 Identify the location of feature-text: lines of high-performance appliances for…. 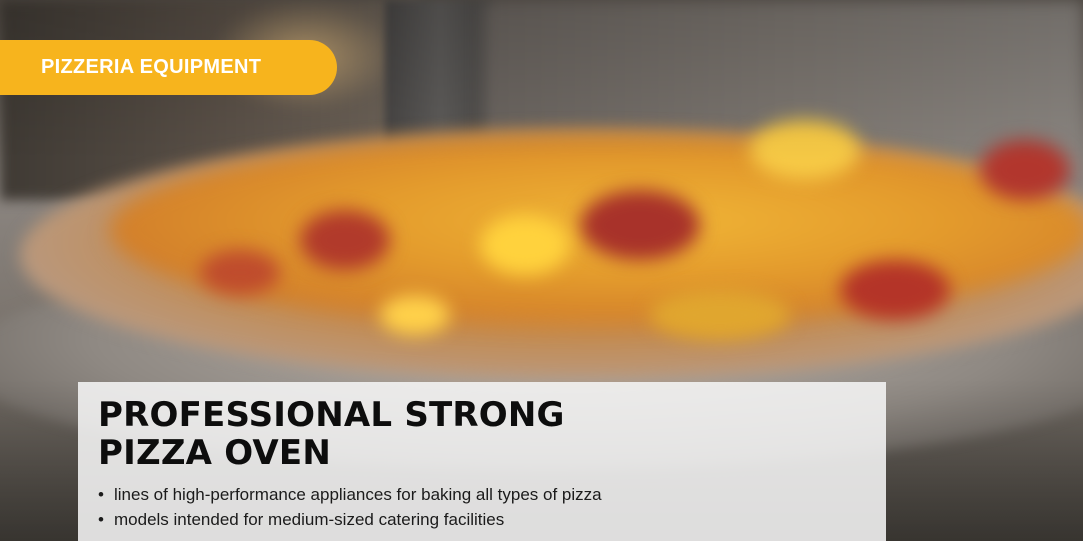
(358, 494).